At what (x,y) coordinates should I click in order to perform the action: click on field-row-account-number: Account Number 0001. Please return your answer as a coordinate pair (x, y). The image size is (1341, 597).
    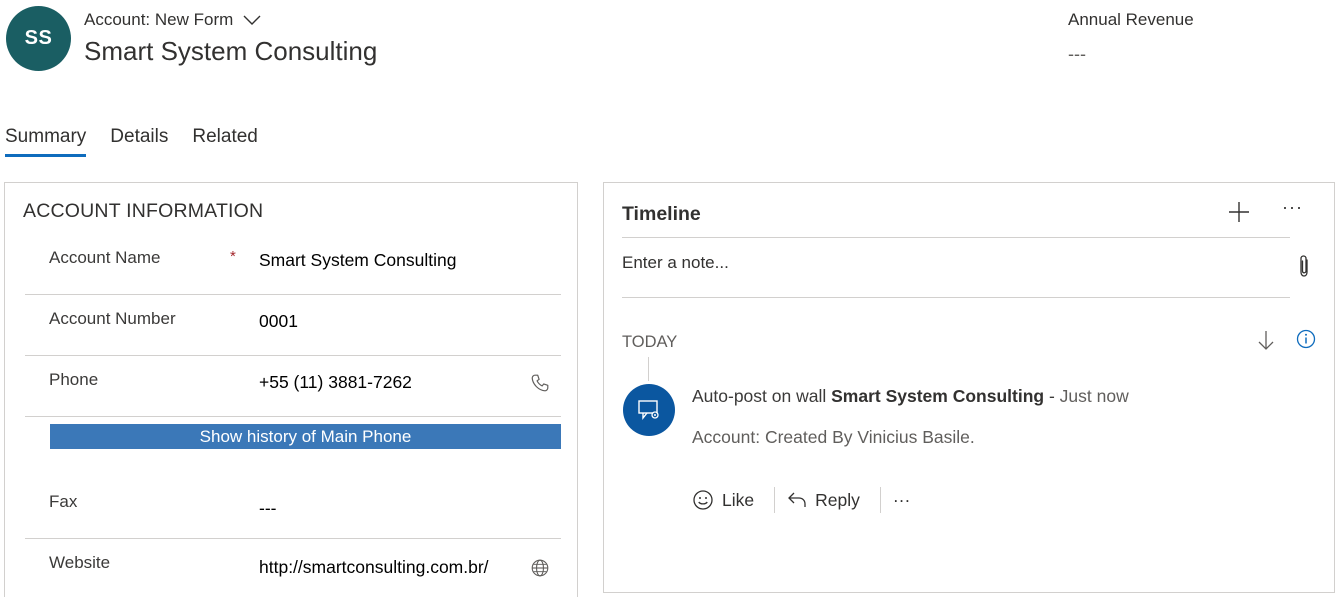
    Looking at the image, I should click on (293, 325).